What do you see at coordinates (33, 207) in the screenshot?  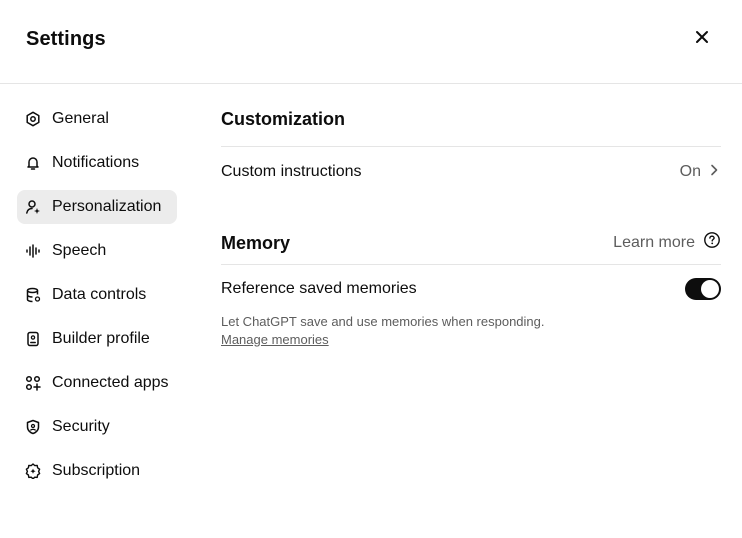 I see `person-sparkle-icon` at bounding box center [33, 207].